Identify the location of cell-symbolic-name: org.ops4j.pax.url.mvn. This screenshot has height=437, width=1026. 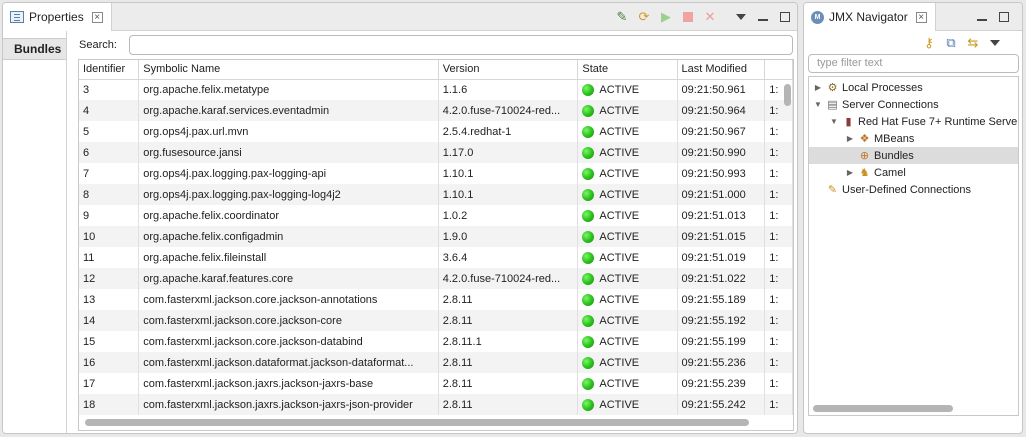
(288, 131).